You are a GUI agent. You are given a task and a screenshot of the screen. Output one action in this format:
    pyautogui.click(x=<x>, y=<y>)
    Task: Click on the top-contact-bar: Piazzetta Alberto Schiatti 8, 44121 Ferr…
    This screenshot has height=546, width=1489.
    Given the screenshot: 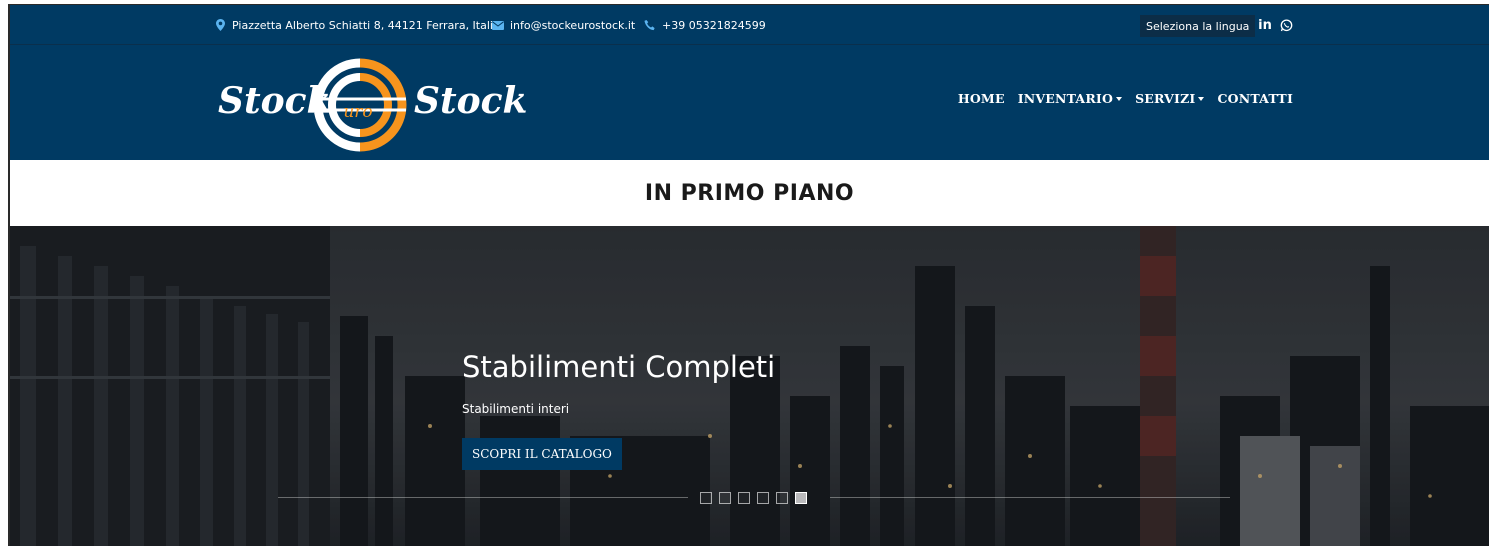 What is the action you would take?
    pyautogui.click(x=749, y=25)
    